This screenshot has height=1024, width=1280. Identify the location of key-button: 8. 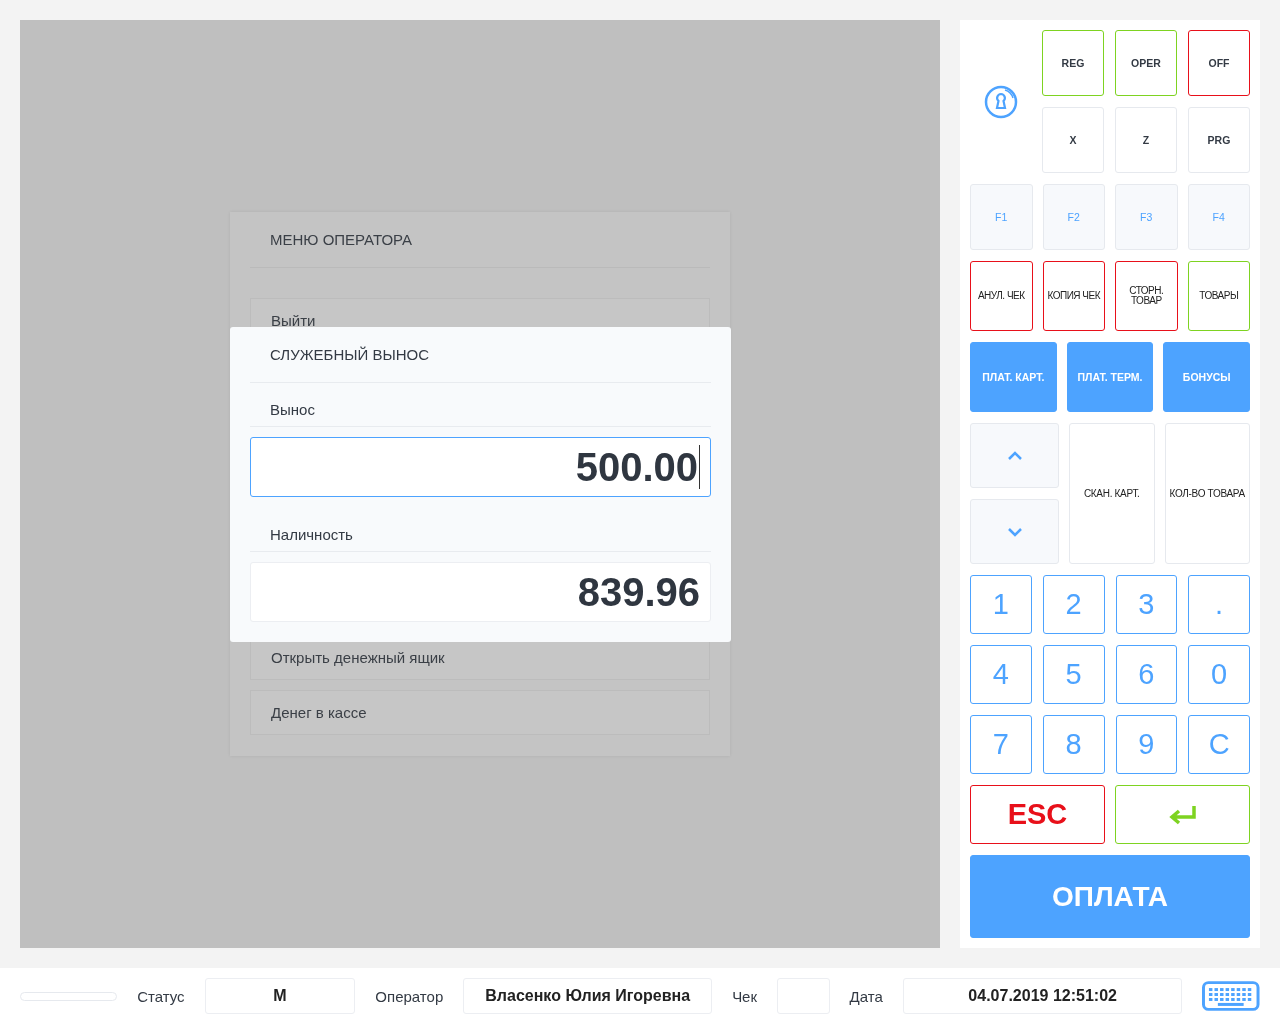
(1073, 744).